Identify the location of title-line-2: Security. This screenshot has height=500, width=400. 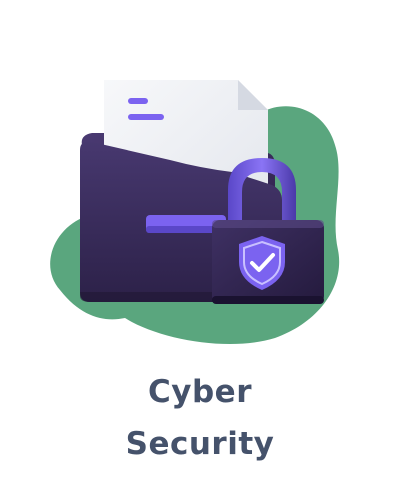
(200, 444).